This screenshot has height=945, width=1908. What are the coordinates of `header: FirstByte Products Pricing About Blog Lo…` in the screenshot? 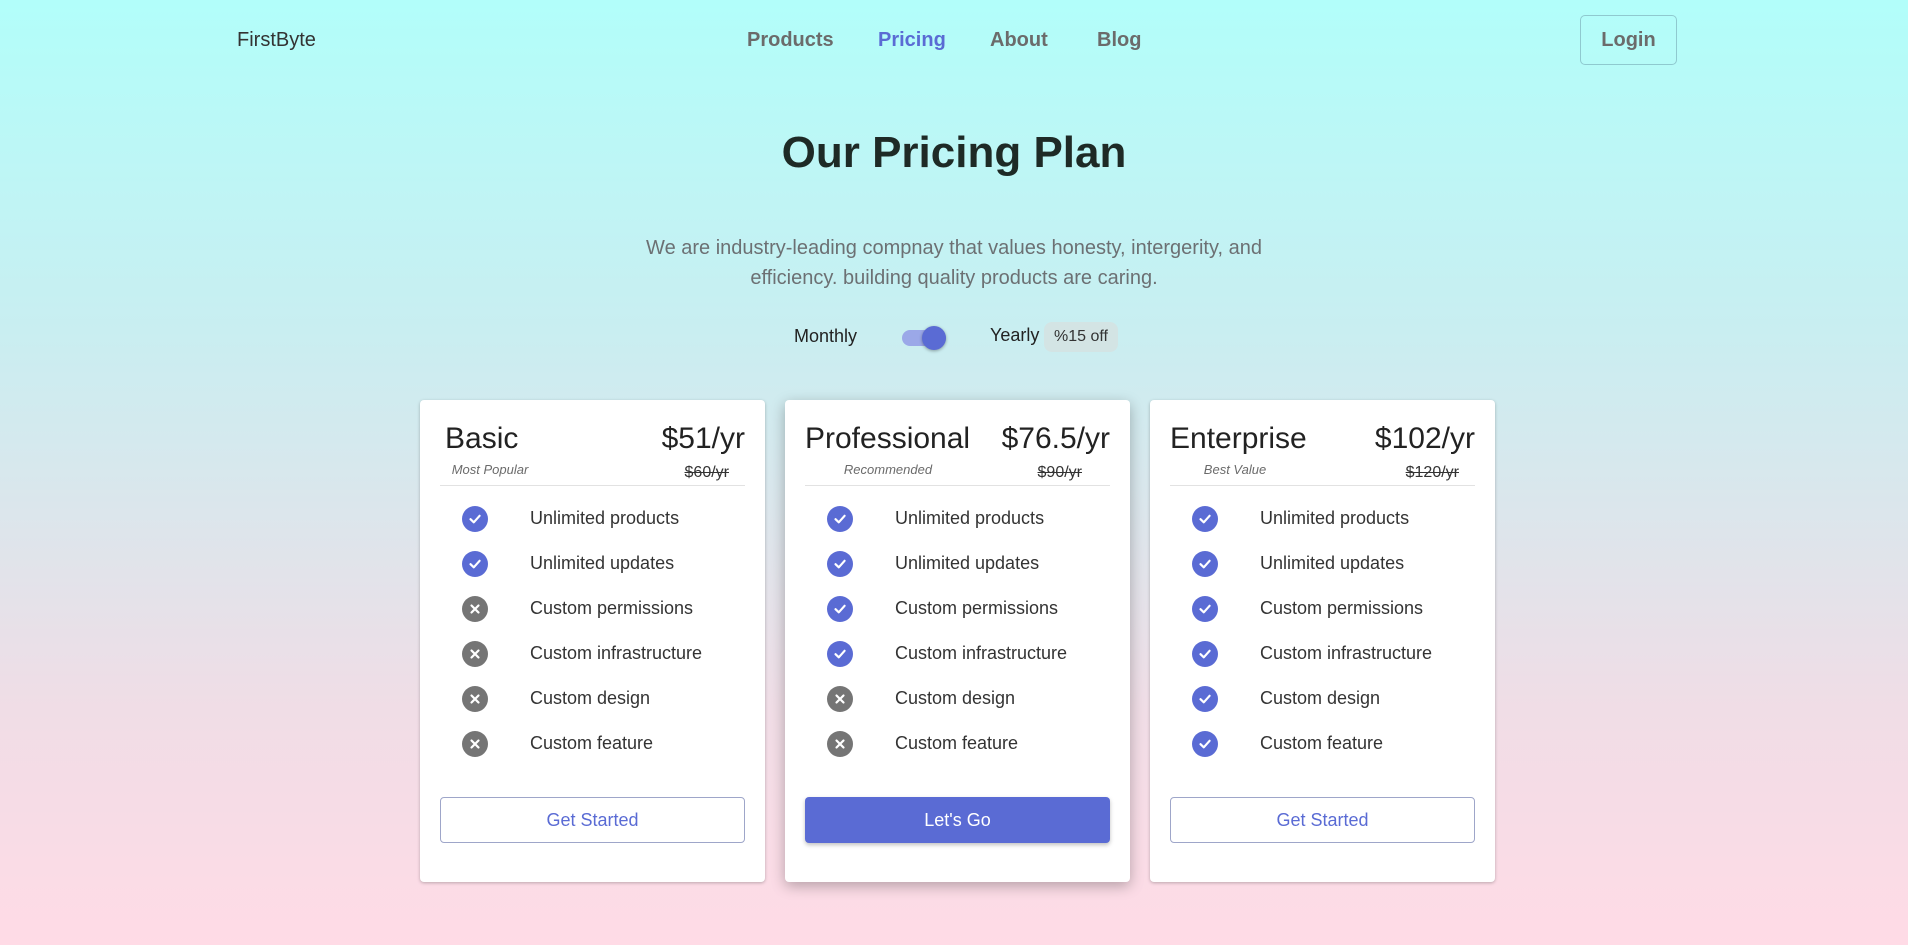 It's located at (954, 40).